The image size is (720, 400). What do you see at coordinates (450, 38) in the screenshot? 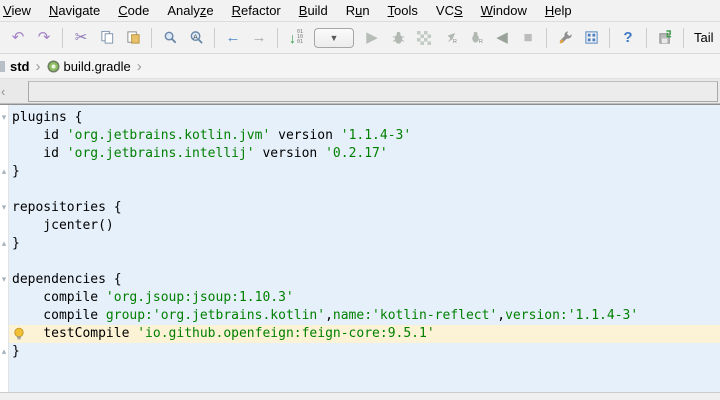
I see `profile-icon: R` at bounding box center [450, 38].